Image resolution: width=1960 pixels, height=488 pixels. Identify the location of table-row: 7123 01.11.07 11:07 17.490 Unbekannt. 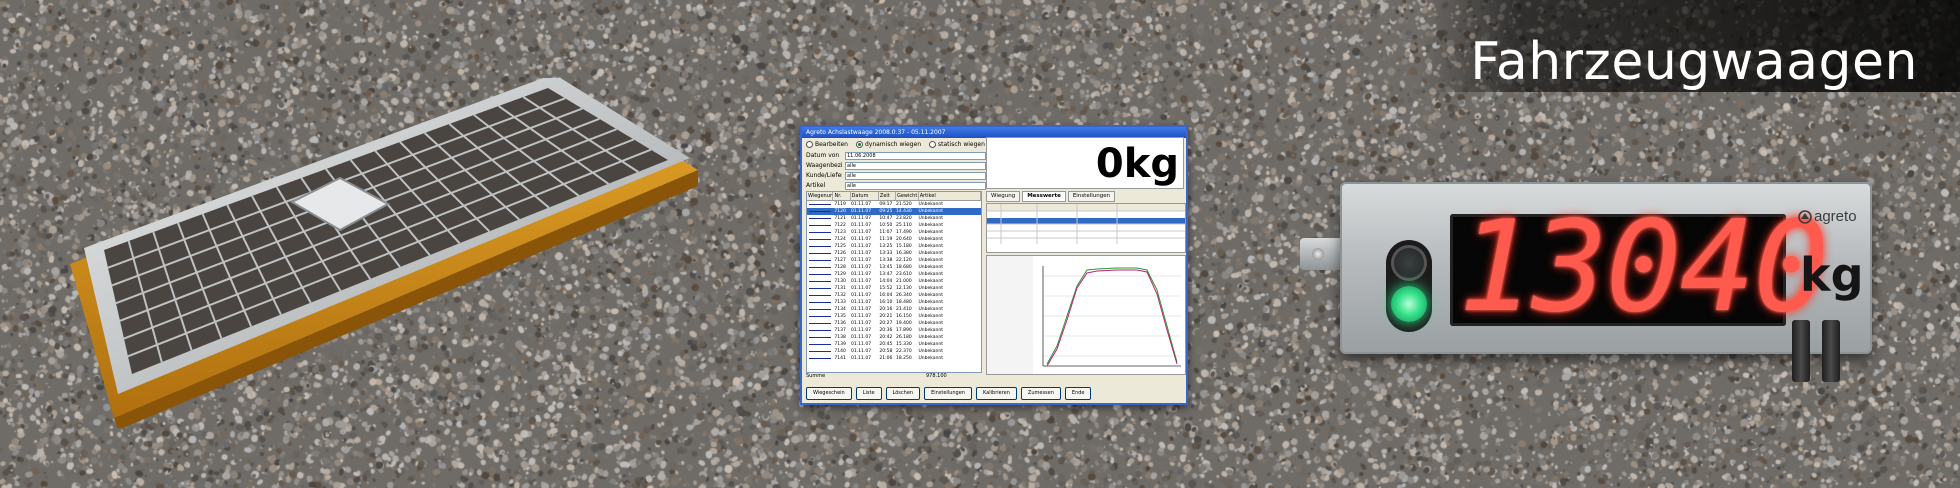
(894, 232).